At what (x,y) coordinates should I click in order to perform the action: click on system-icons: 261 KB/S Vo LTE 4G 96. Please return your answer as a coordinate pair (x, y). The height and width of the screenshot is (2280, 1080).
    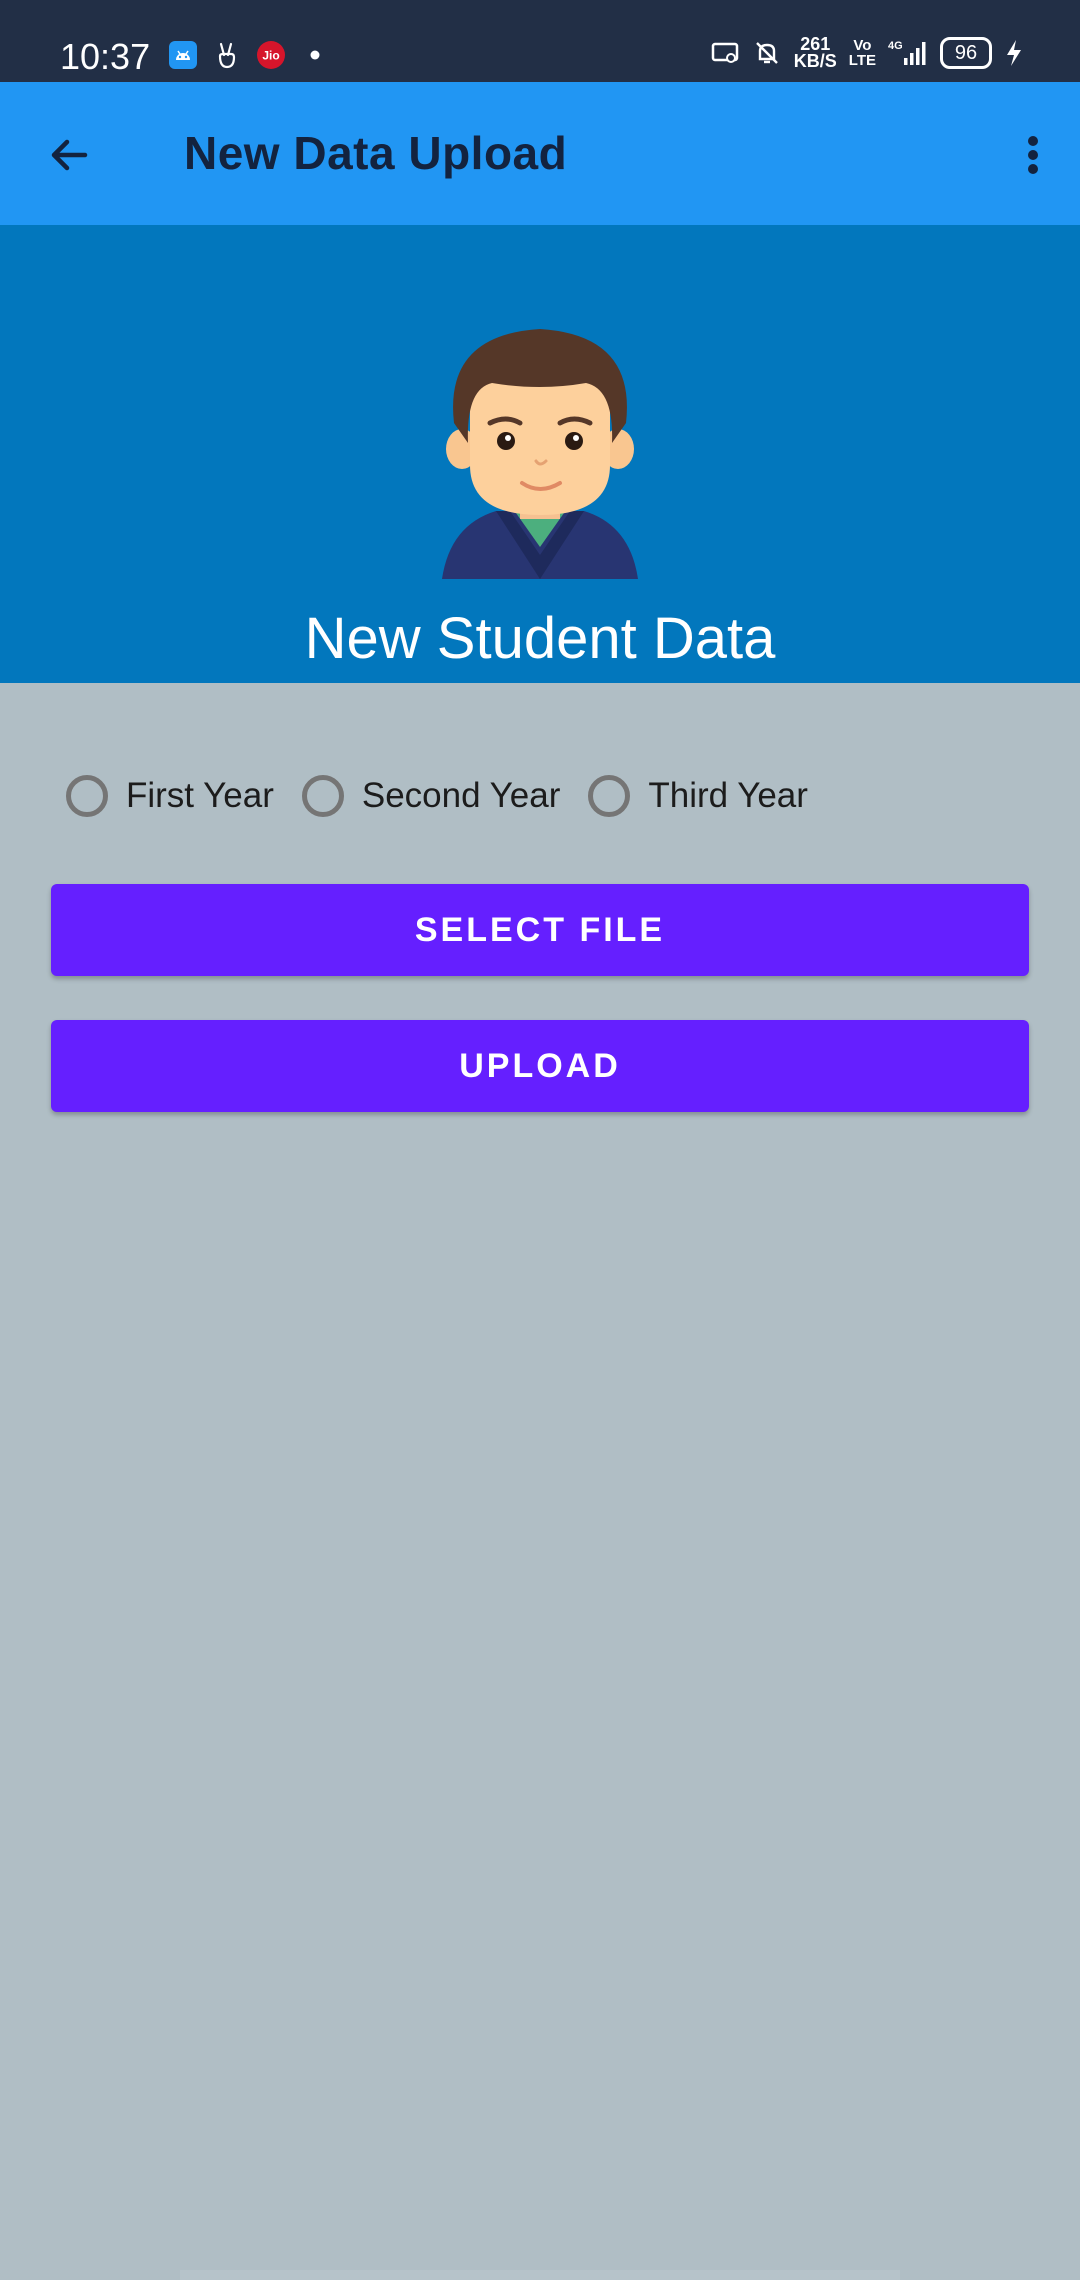
    Looking at the image, I should click on (867, 53).